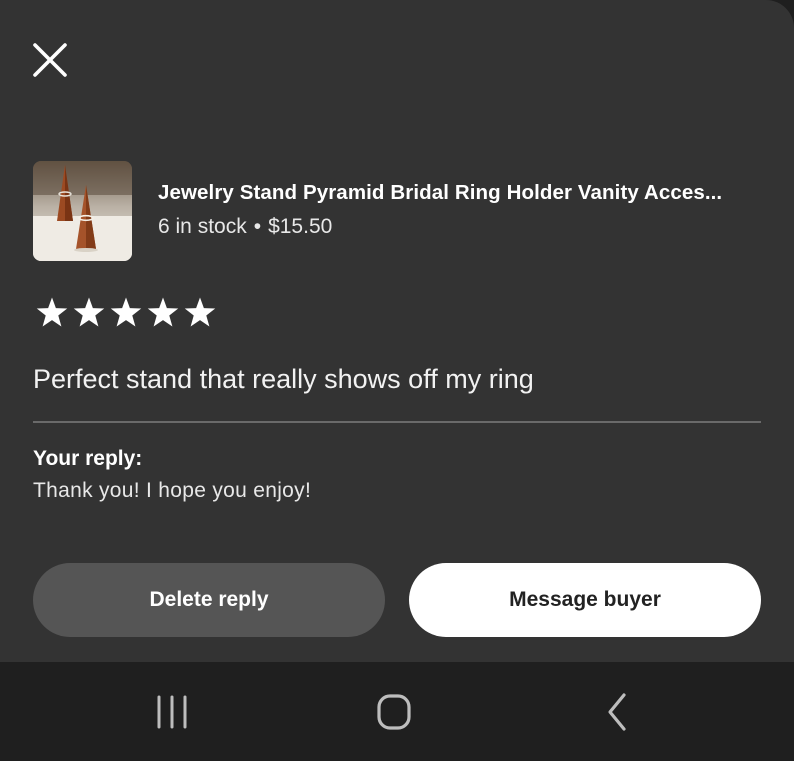 This screenshot has height=761, width=794. I want to click on recents-button, so click(172, 713).